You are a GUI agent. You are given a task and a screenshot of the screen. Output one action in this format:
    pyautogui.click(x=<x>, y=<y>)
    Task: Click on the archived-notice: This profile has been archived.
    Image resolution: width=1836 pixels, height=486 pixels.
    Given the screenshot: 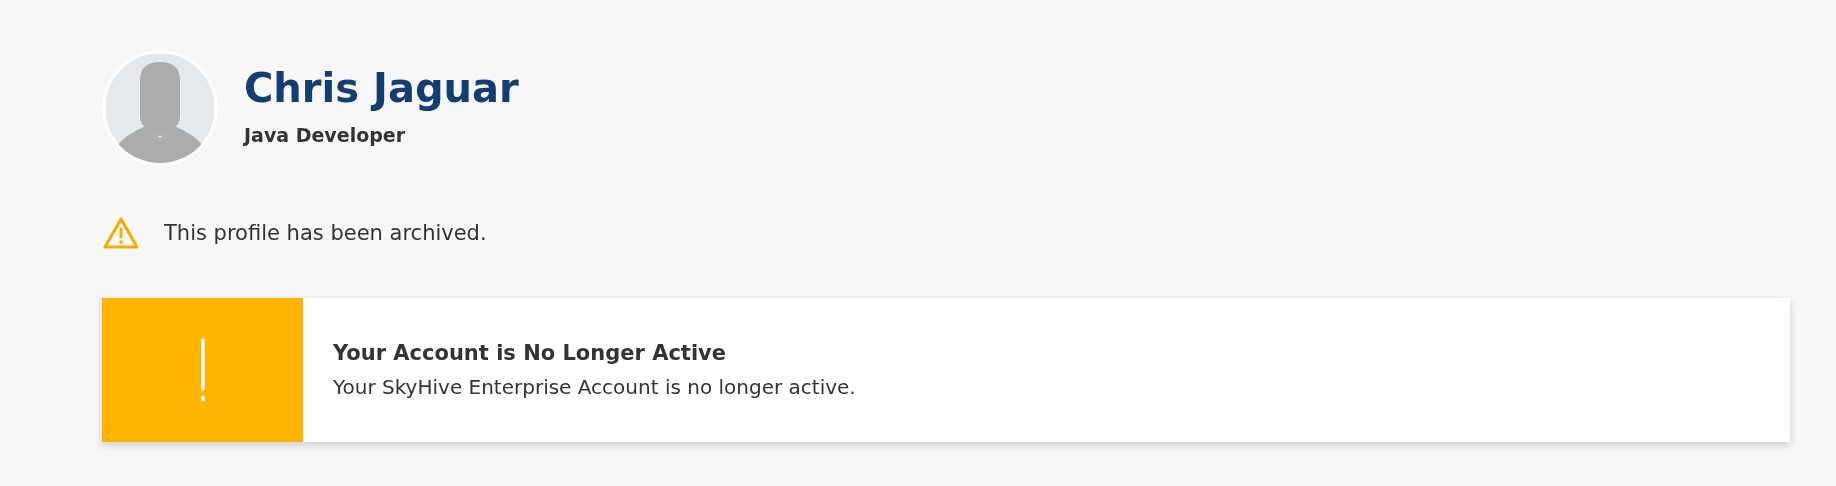 What is the action you would take?
    pyautogui.click(x=325, y=233)
    